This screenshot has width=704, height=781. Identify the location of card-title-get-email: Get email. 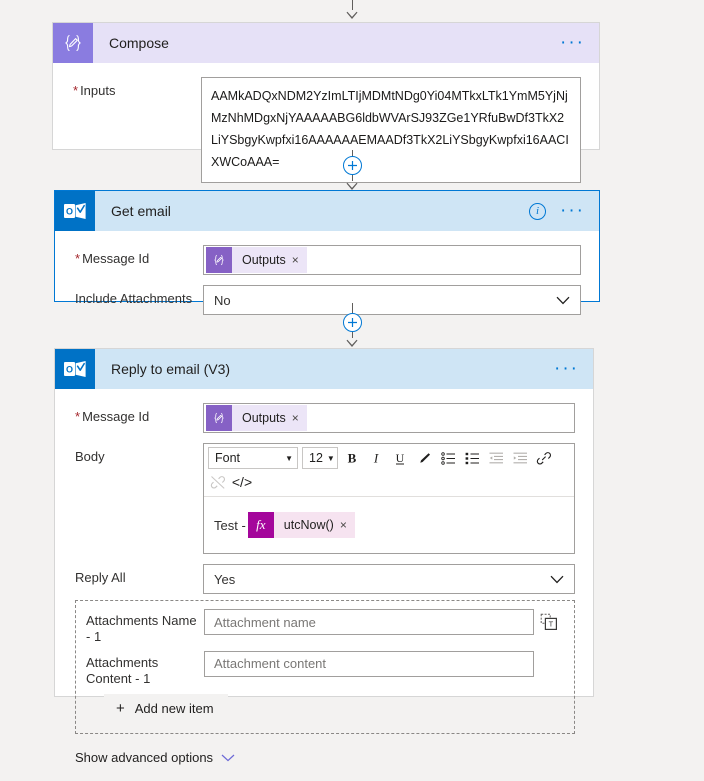
(141, 211).